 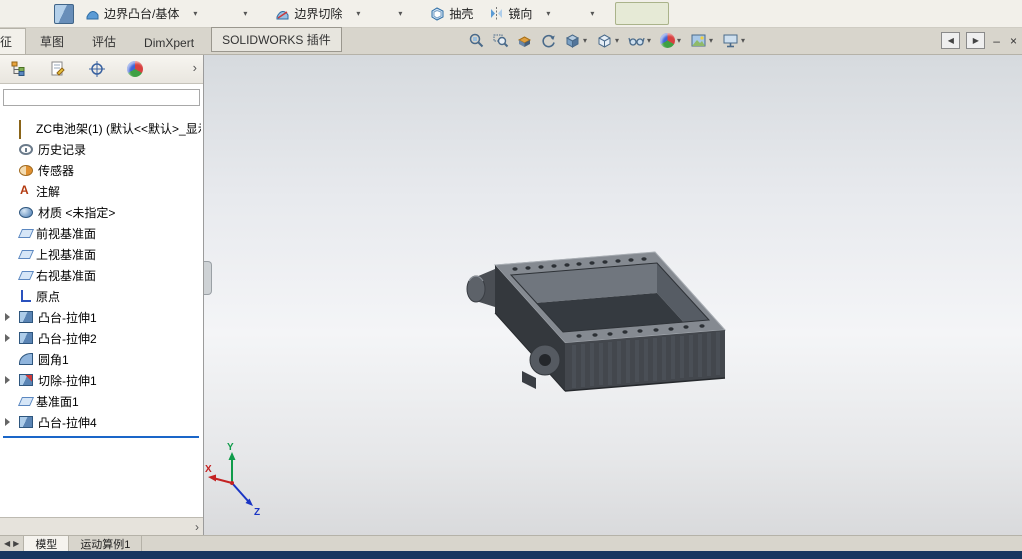 What do you see at coordinates (101, 436) in the screenshot?
I see `rollback-bar` at bounding box center [101, 436].